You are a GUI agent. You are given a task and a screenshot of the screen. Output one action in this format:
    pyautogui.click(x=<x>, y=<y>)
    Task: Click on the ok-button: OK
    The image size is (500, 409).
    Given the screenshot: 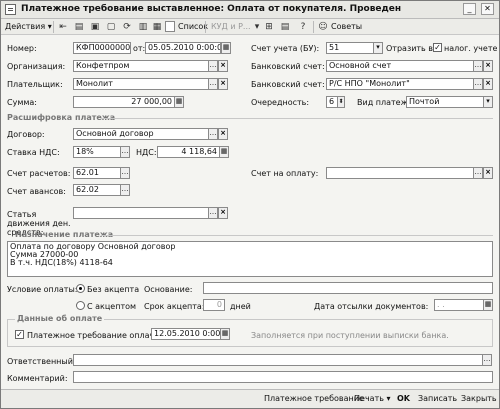 What is the action you would take?
    pyautogui.click(x=403, y=398)
    